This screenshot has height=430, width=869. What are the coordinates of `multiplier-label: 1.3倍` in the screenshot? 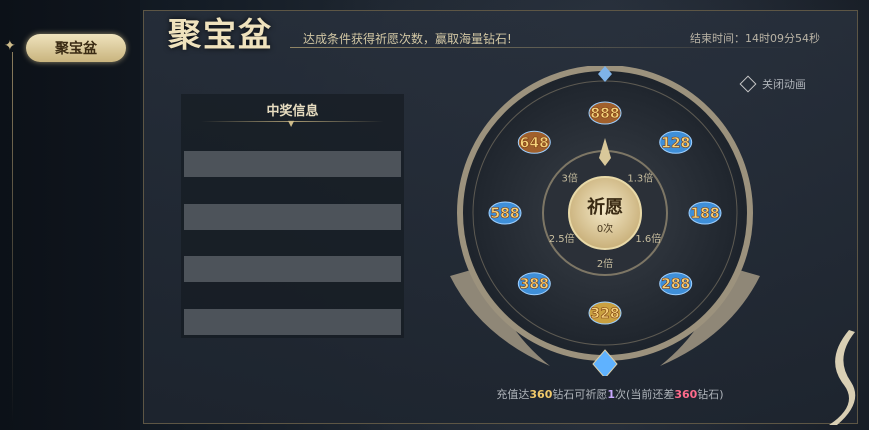 It's located at (640, 178).